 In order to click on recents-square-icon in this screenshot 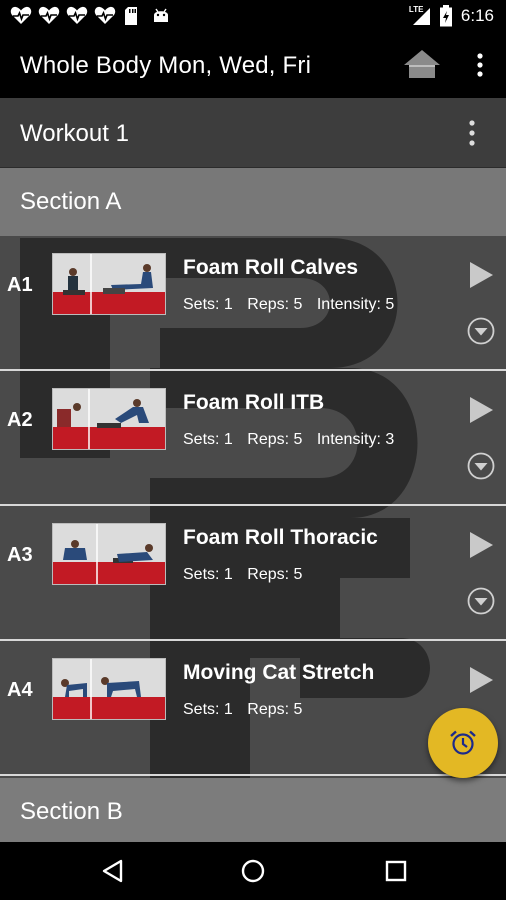, I will do `click(396, 871)`.